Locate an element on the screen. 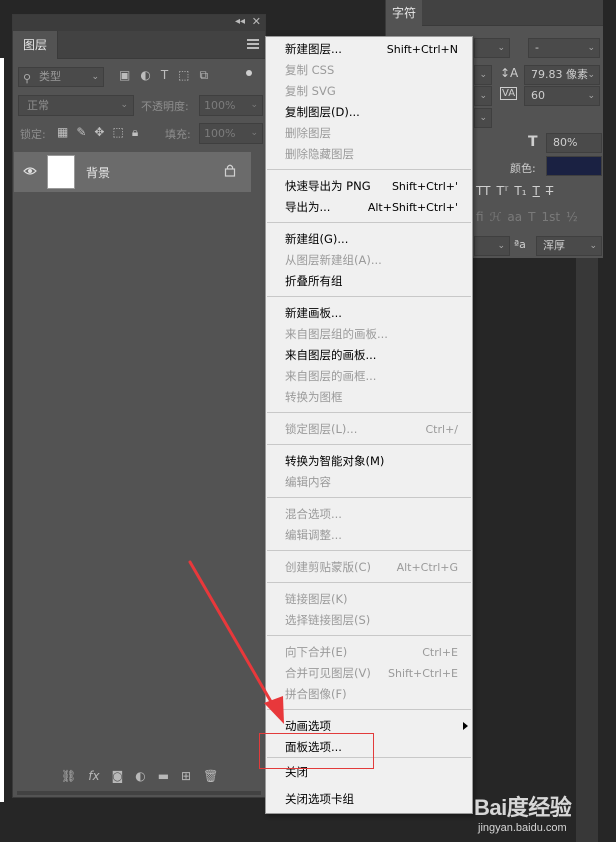 The width and height of the screenshot is (616, 842). swash-button: ℋ is located at coordinates (496, 217).